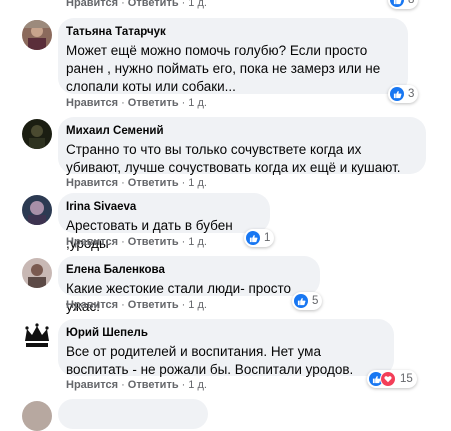 The image size is (451, 431). I want to click on top-comment-actions: Нравится · Ответить · 1 д., so click(136, 5).